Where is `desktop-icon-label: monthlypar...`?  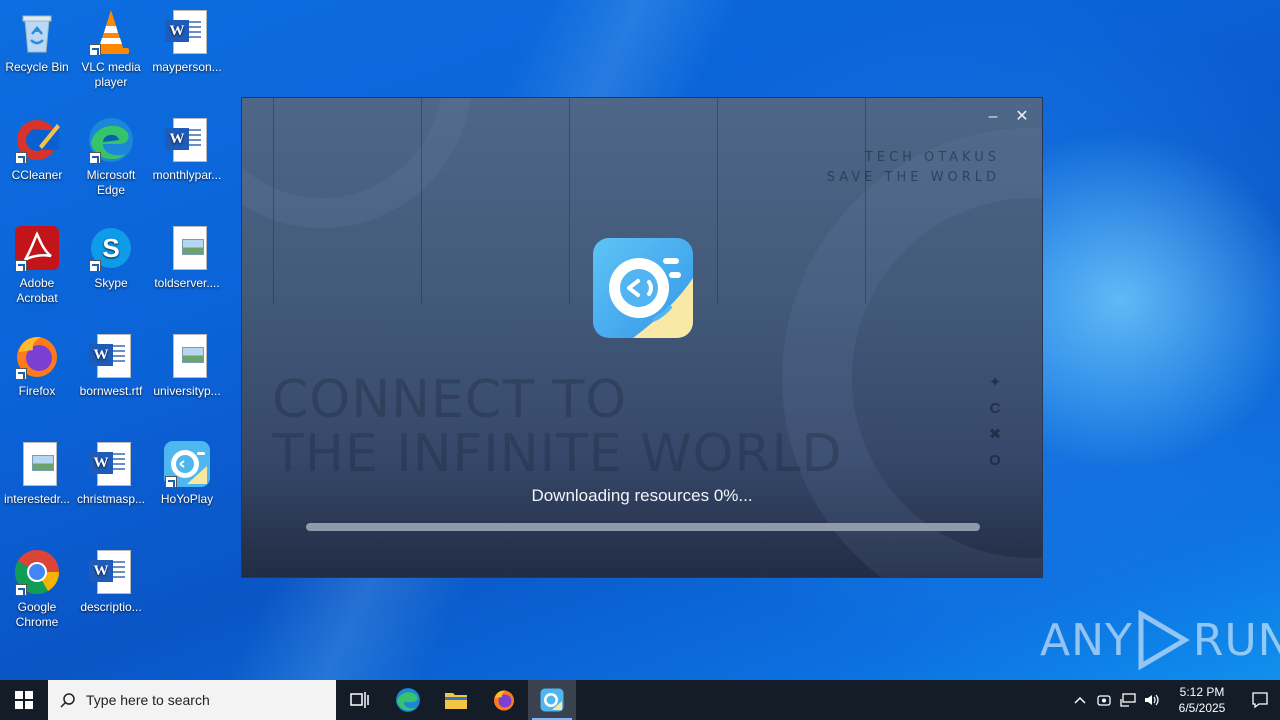
desktop-icon-label: monthlypar... is located at coordinates (187, 175).